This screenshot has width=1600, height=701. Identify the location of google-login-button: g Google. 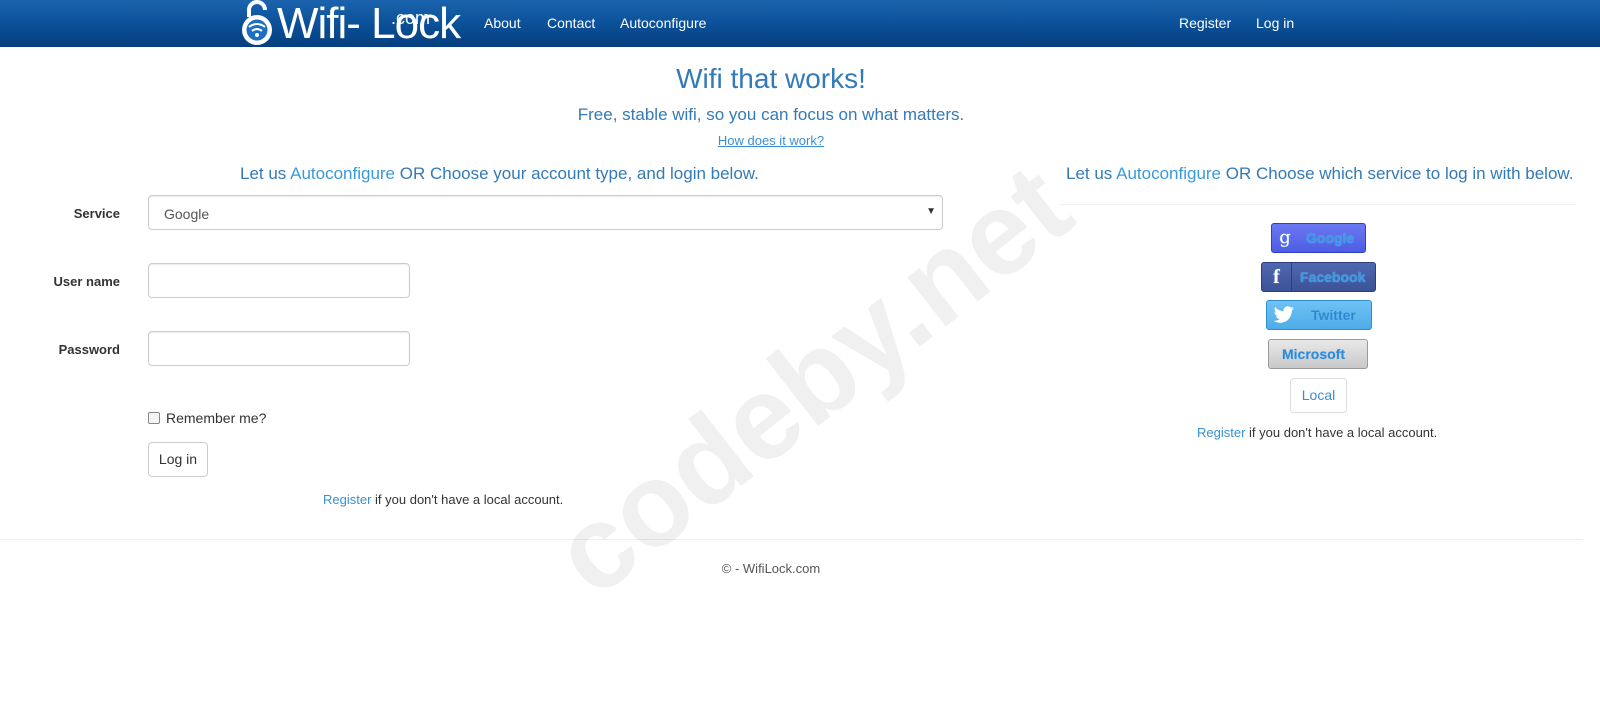
(1318, 238).